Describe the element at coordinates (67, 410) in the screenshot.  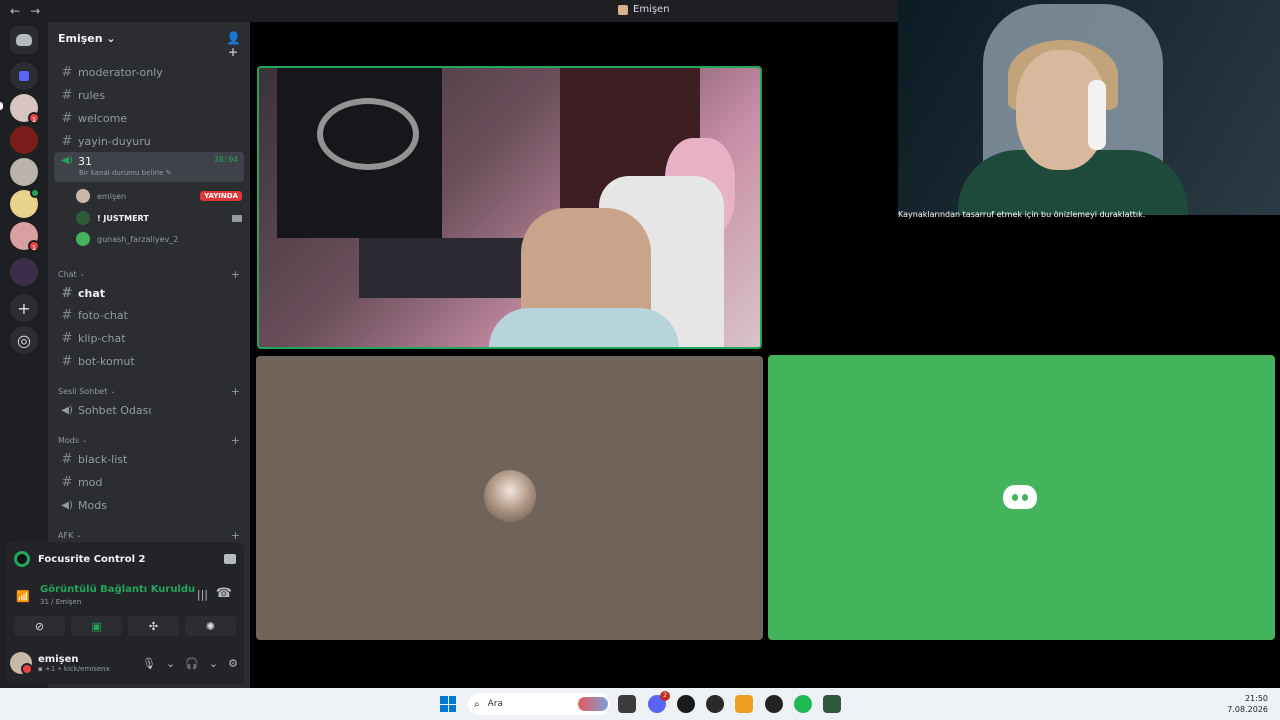
I see `speaker-icon: ◀)` at that location.